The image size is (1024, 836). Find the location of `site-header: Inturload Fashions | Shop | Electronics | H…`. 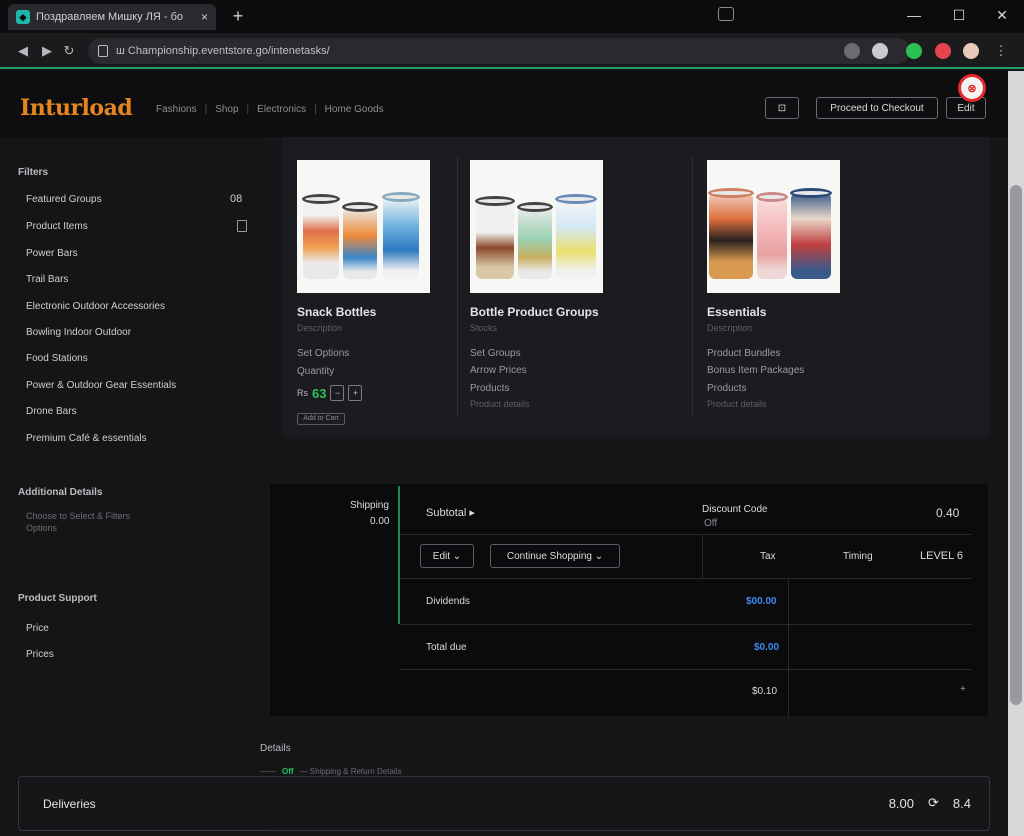

site-header: Inturload Fashions | Shop | Electronics | H… is located at coordinates (504, 104).